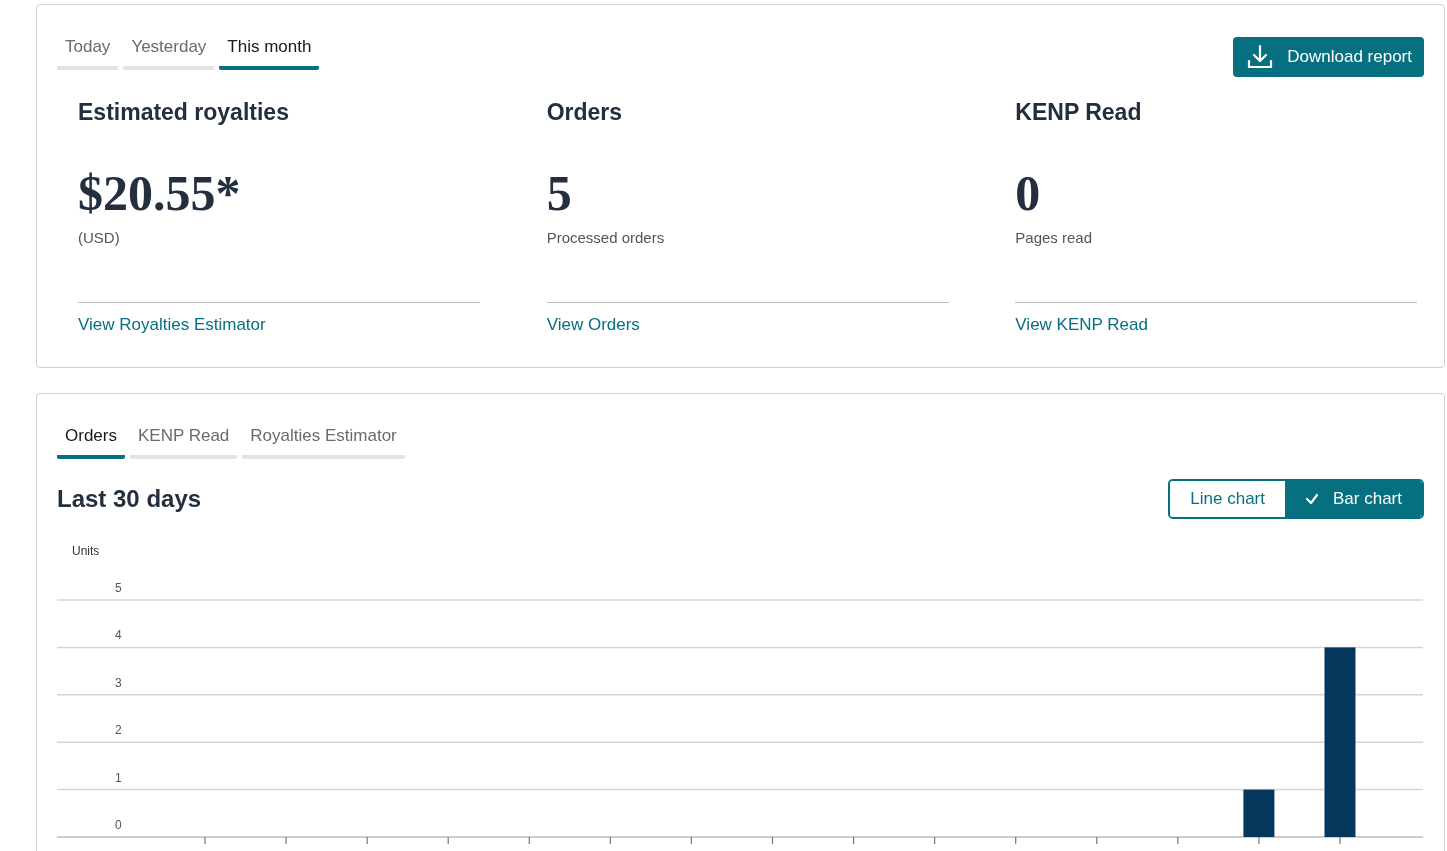 This screenshot has height=851, width=1447. What do you see at coordinates (99, 237) in the screenshot?
I see `metric-caption: (USD)` at bounding box center [99, 237].